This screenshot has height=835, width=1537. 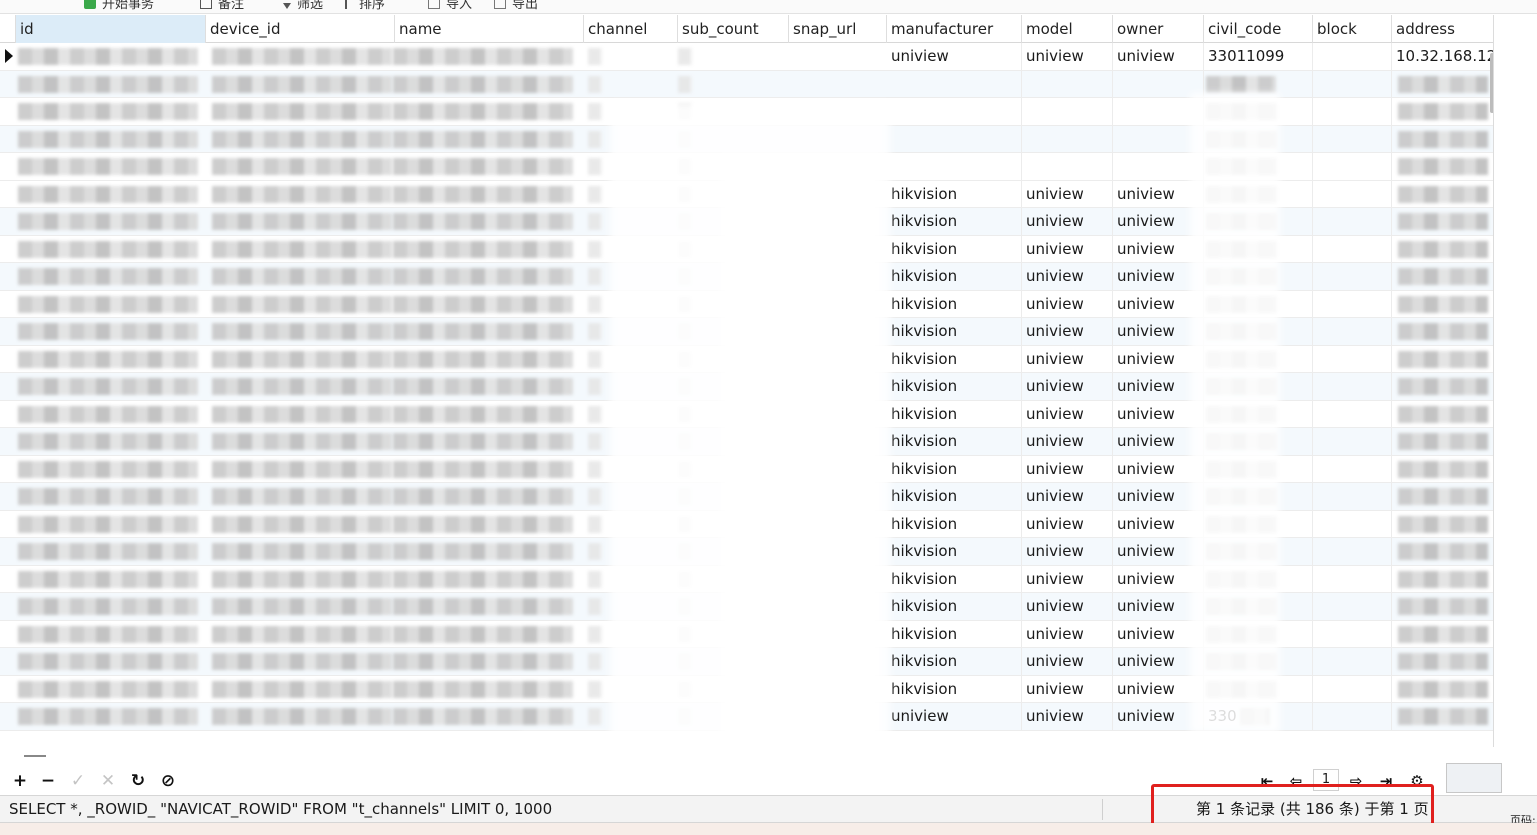 I want to click on cell-civil-code: 33011099, so click(x=1258, y=56).